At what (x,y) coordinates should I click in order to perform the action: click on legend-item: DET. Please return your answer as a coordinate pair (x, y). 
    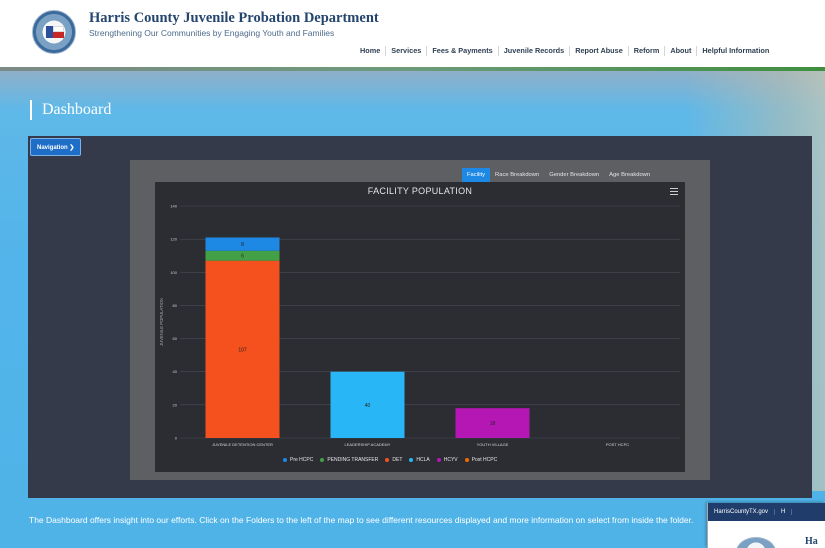
    Looking at the image, I should click on (393, 460).